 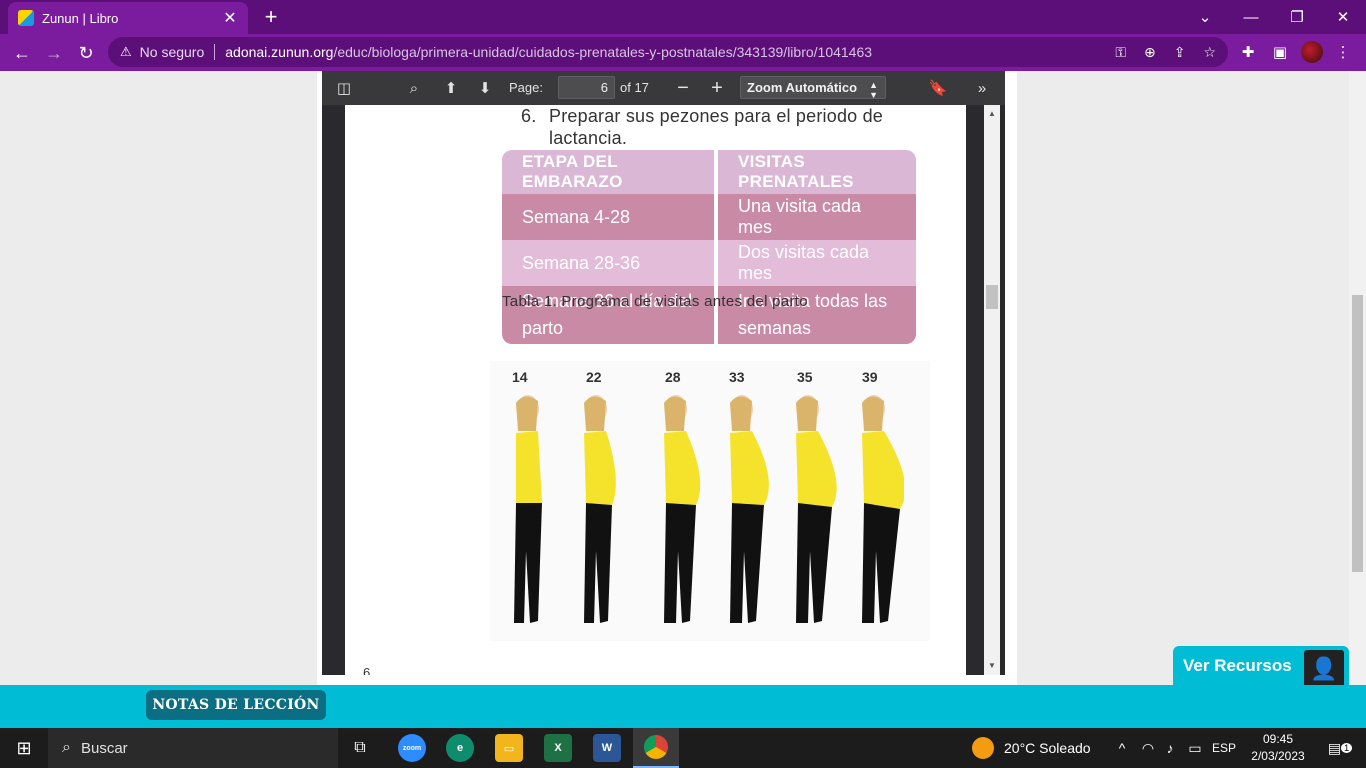 What do you see at coordinates (805, 377) in the screenshot?
I see `week-label: 35` at bounding box center [805, 377].